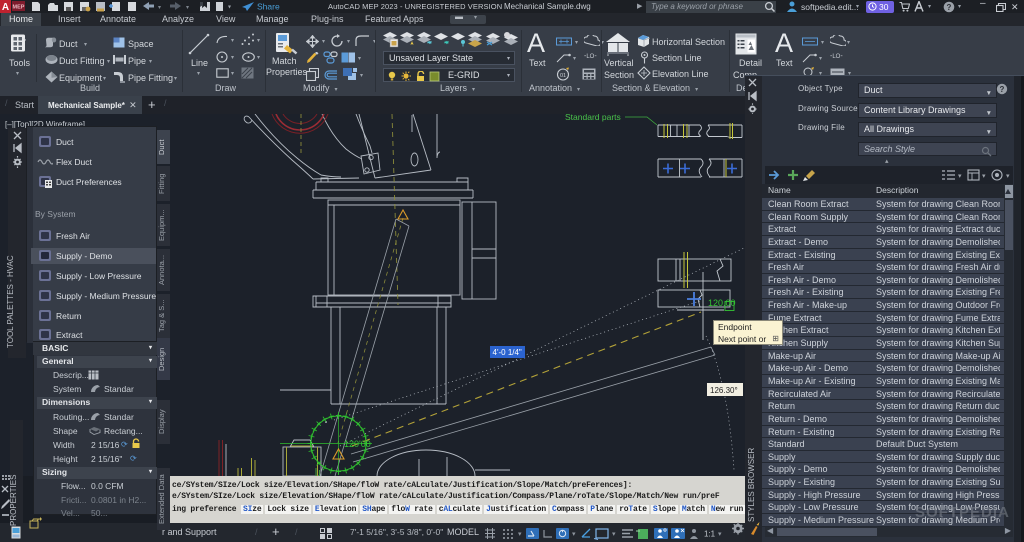 The width and height of the screenshot is (1024, 542). Describe the element at coordinates (507, 352) in the screenshot. I see `svg-text: 4'-0 1/4"` at that location.